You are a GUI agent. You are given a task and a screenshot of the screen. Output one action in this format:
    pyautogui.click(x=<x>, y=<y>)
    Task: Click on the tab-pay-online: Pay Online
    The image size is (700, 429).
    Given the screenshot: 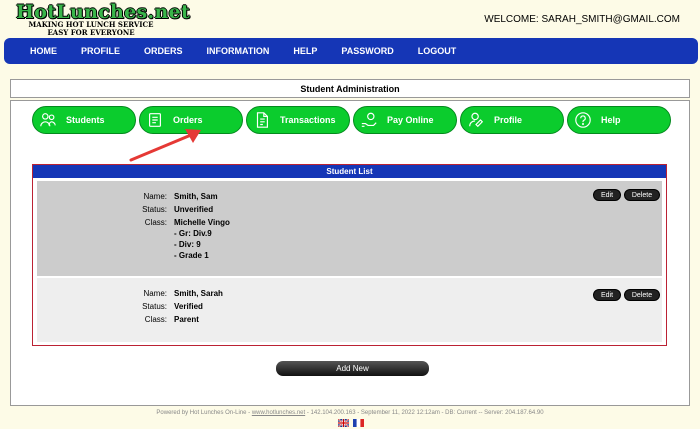 What is the action you would take?
    pyautogui.click(x=405, y=120)
    